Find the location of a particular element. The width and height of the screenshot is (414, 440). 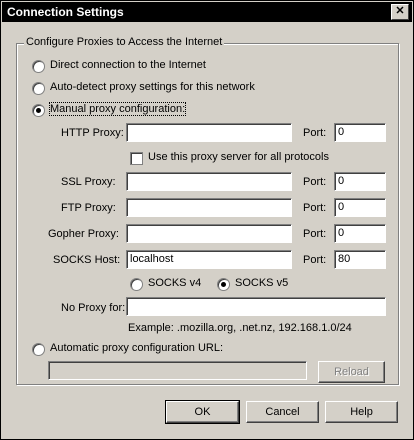

group-label: Configure Proxies to Access the Internet is located at coordinates (124, 42).